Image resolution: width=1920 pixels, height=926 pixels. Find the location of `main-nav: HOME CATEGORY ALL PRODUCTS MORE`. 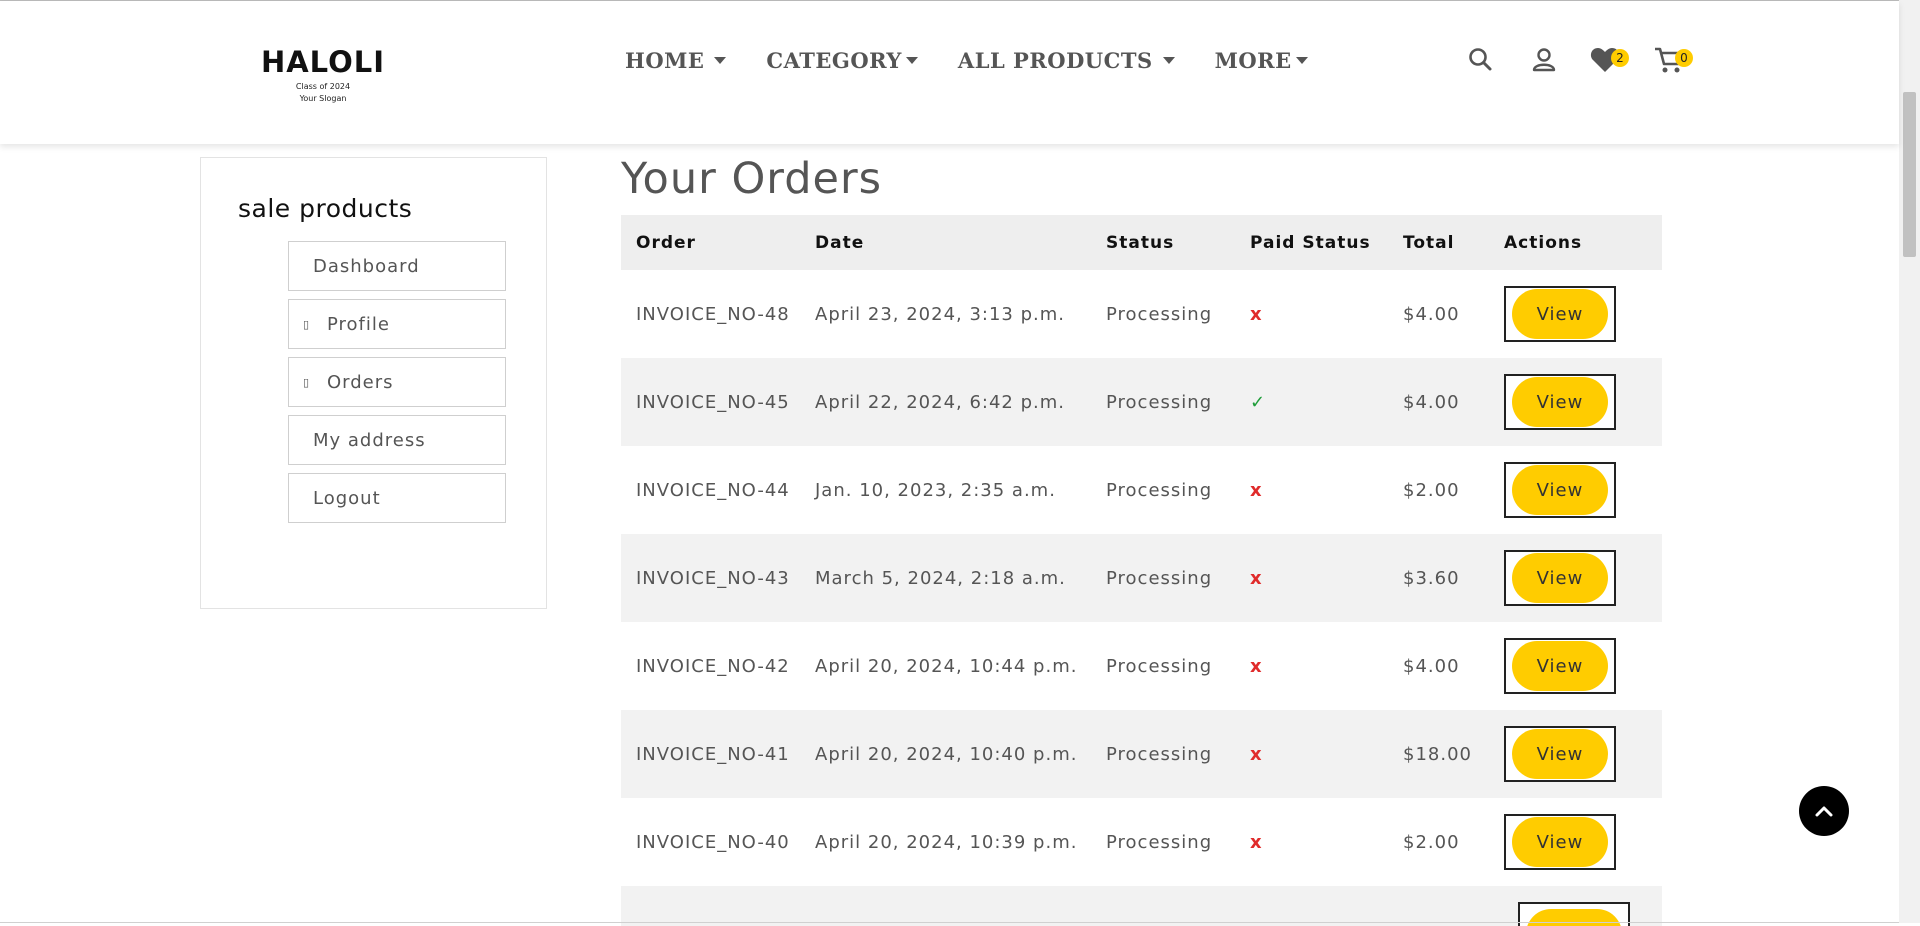

main-nav: HOME CATEGORY ALL PRODUCTS MORE is located at coordinates (986, 60).